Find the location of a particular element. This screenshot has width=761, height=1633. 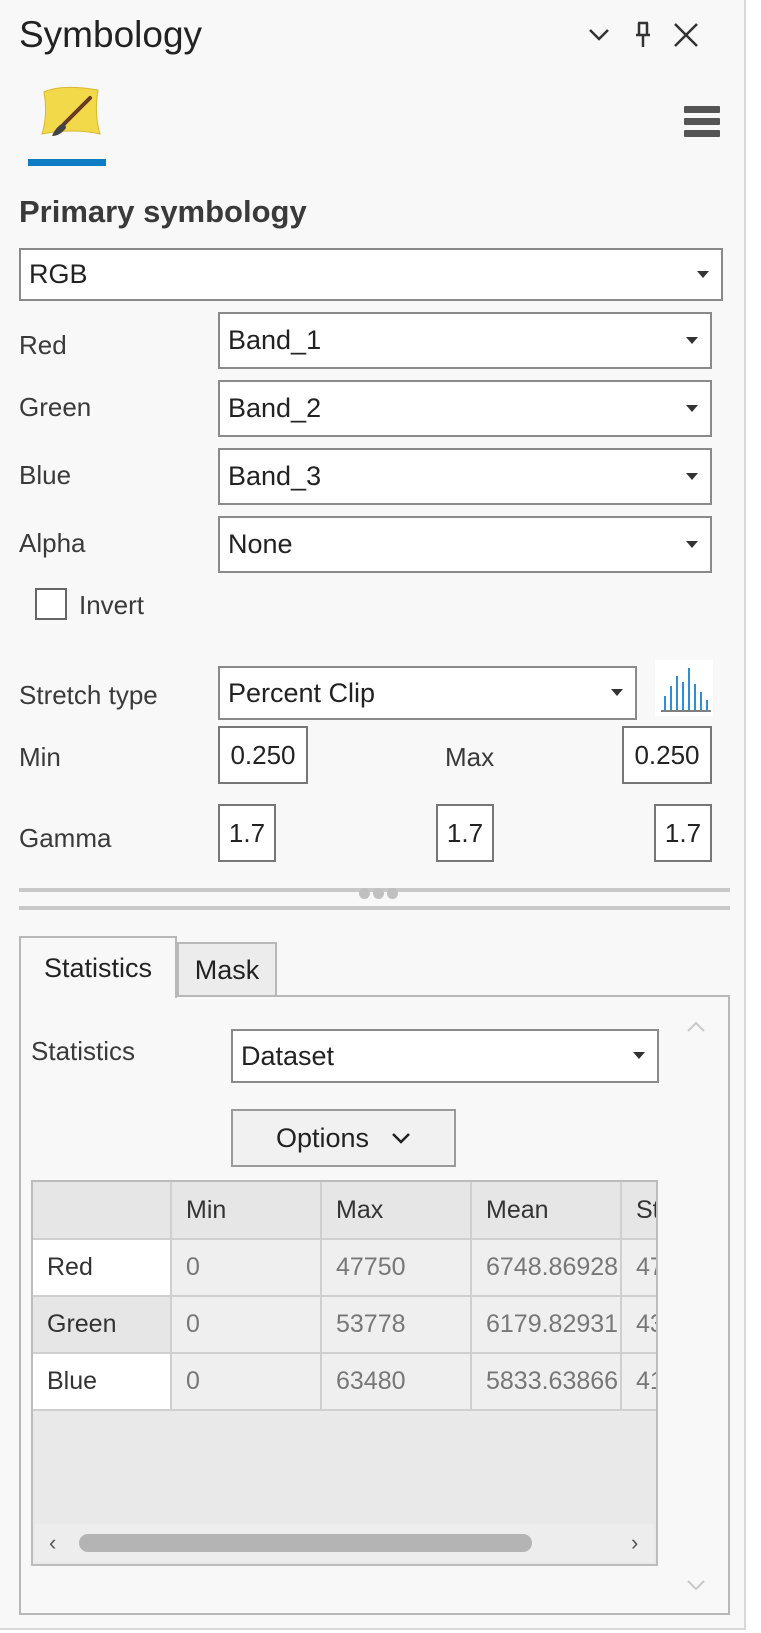

table-header-row: Min Max Mean St is located at coordinates (344, 1211).